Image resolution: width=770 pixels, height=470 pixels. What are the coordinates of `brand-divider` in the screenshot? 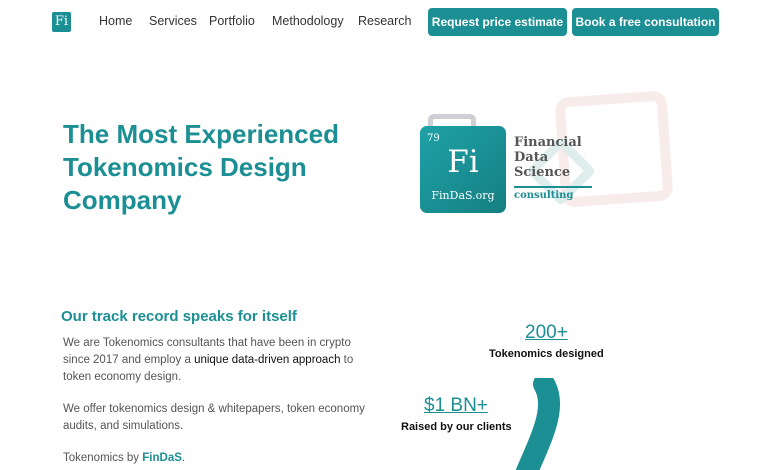 It's located at (553, 187).